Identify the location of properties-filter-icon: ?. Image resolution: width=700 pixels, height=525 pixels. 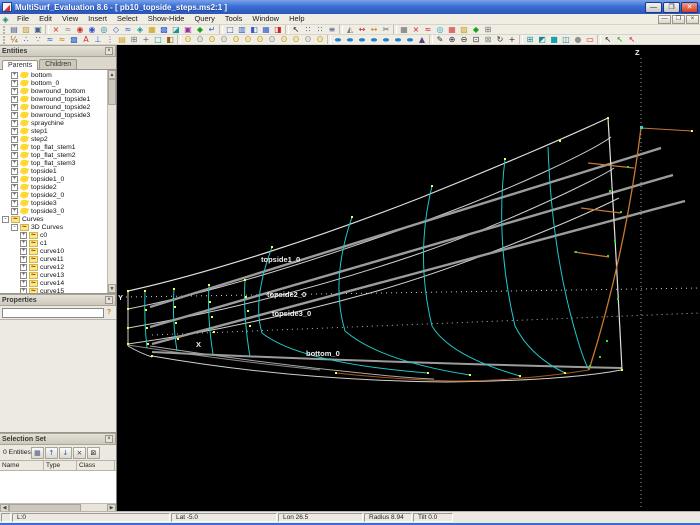
(109, 313).